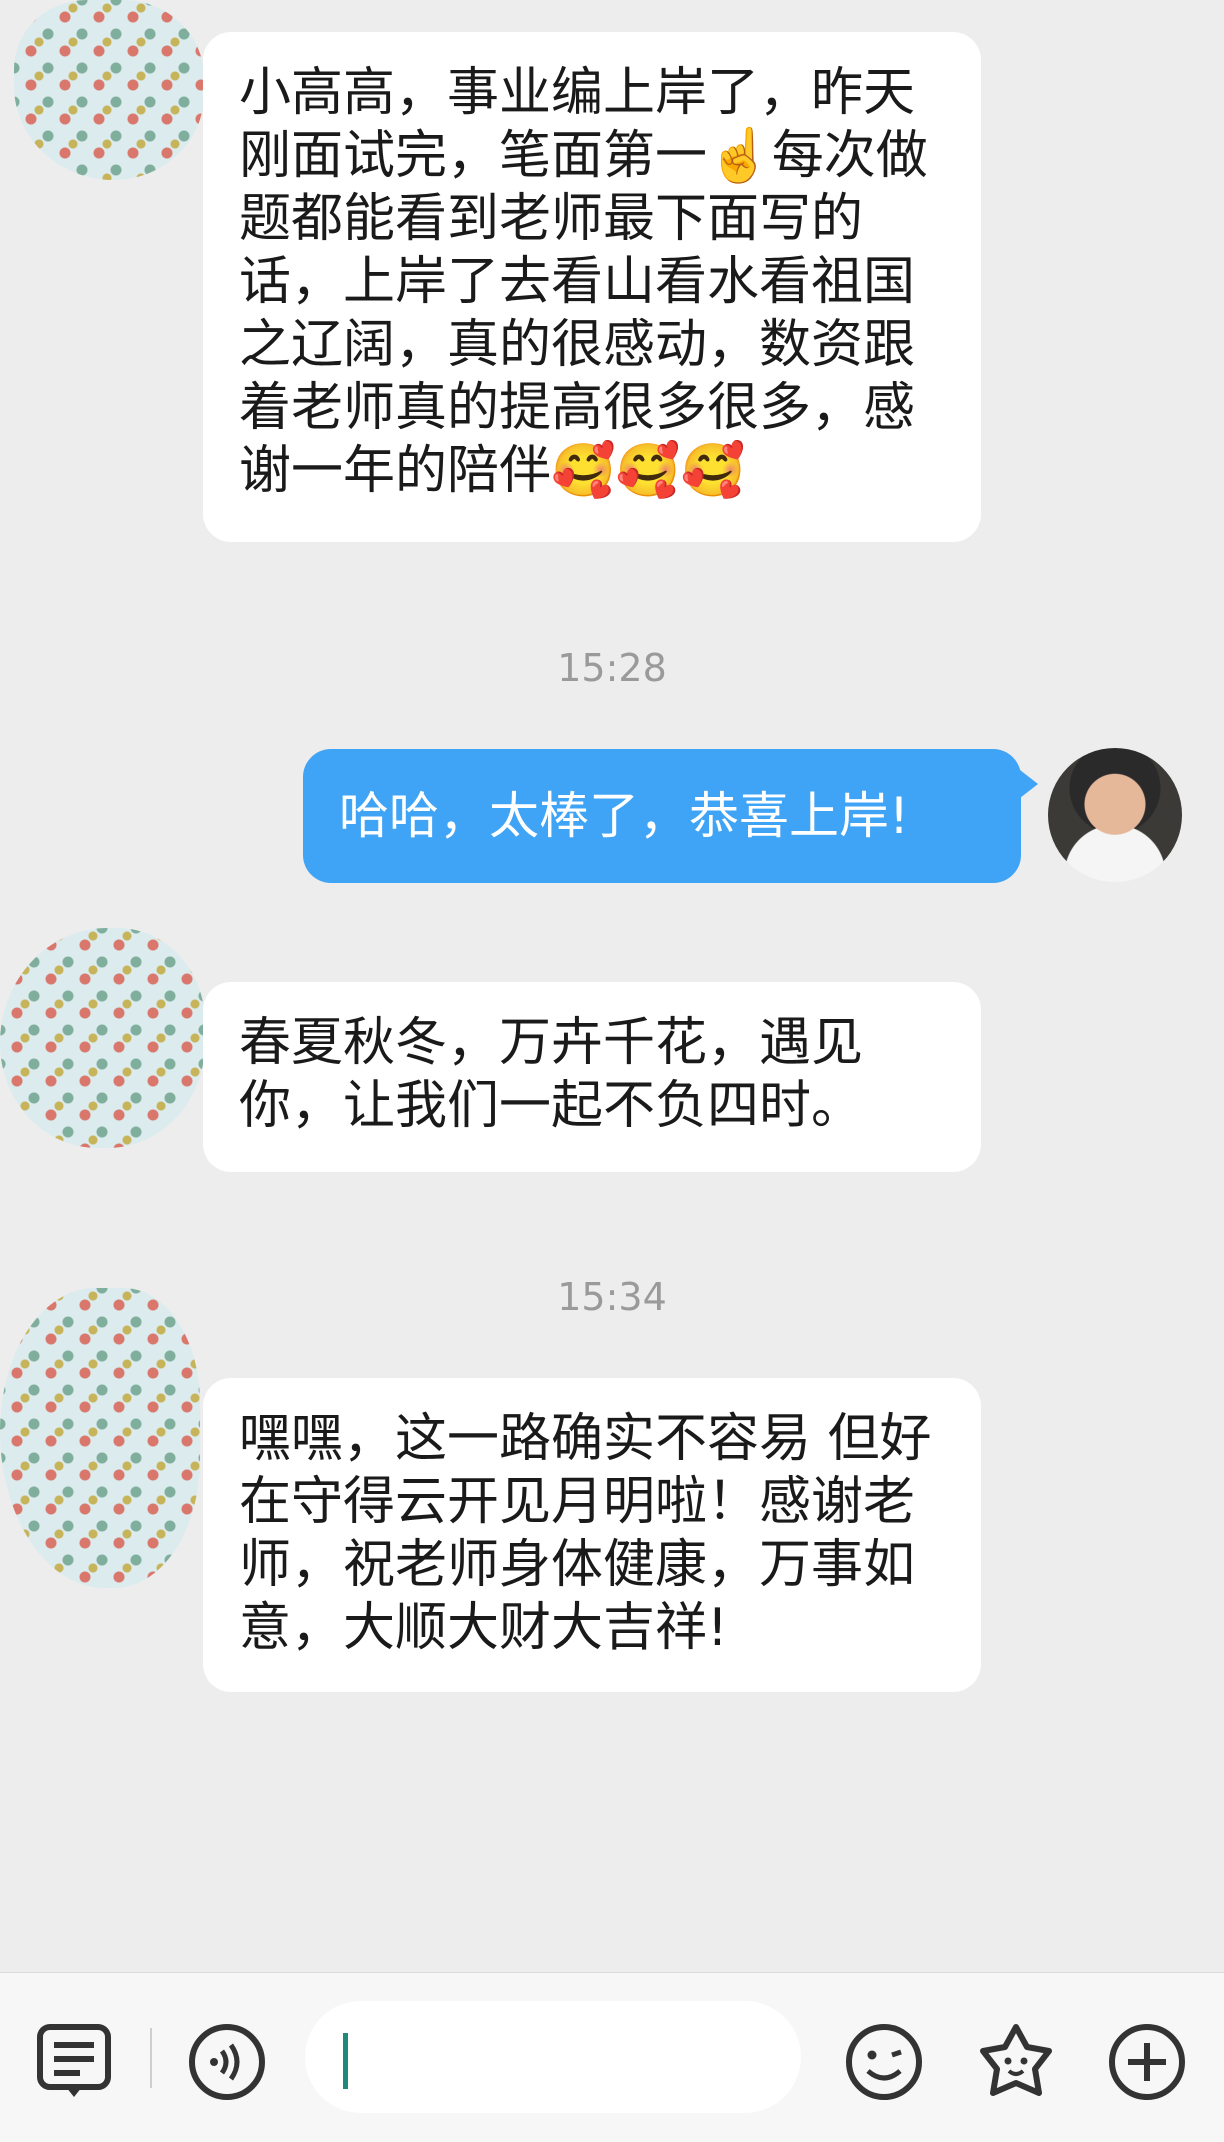 Image resolution: width=1224 pixels, height=2142 pixels. Describe the element at coordinates (151, 2058) in the screenshot. I see `divider` at that location.